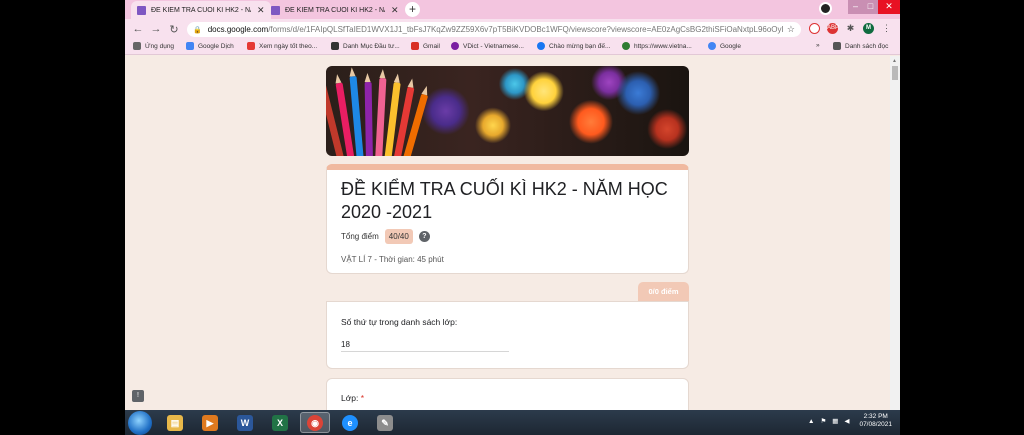 Image resolution: width=1024 pixels, height=435 pixels. I want to click on apps-grid-icon, so click(137, 46).